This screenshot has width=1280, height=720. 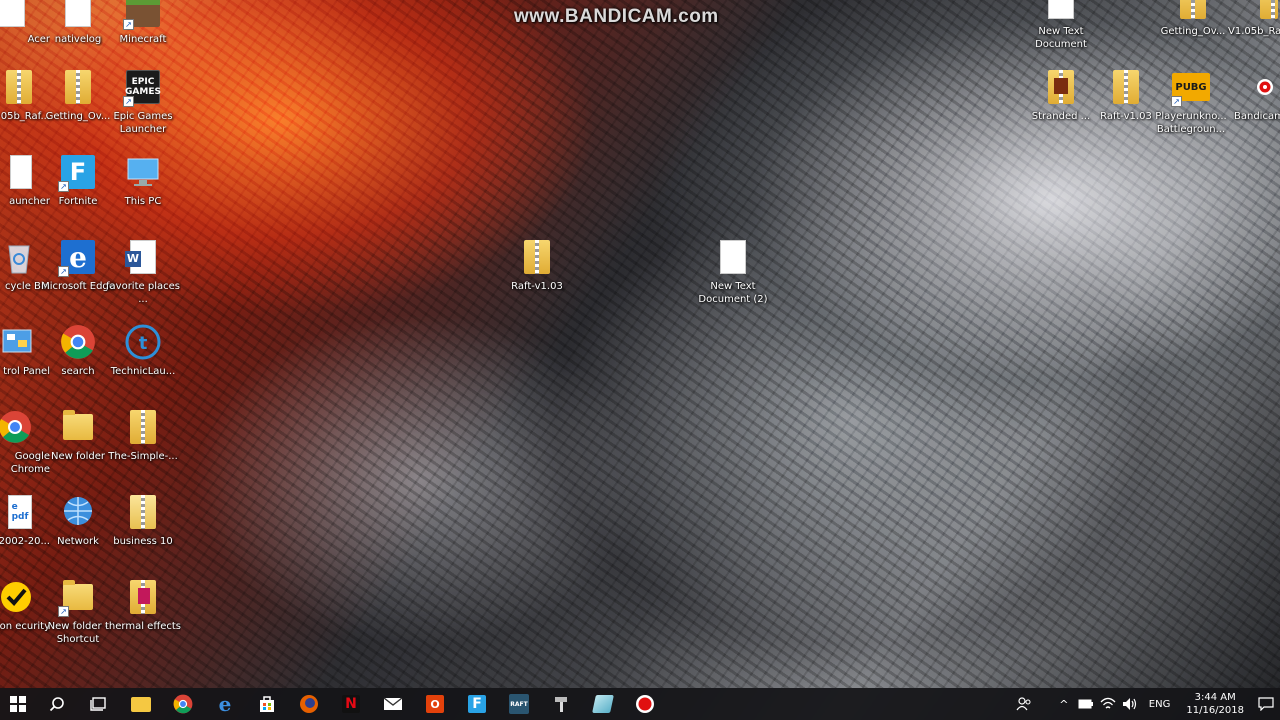 What do you see at coordinates (1254, 31) in the screenshot?
I see `desktop-icon-label: V1.05b_Raft` at bounding box center [1254, 31].